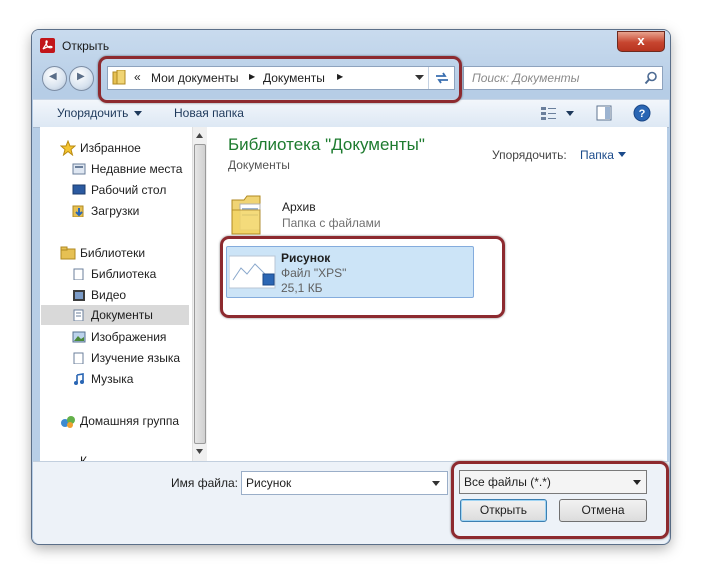 This screenshot has width=704, height=576. Describe the element at coordinates (112, 379) in the screenshot. I see `sidebar-item-music: Музыка` at that location.